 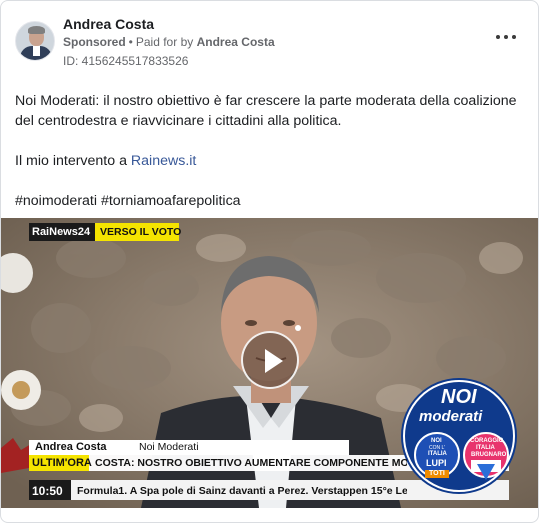 What do you see at coordinates (487, 441) in the screenshot?
I see `badge-right-coraggio: CORAGGIO` at bounding box center [487, 441].